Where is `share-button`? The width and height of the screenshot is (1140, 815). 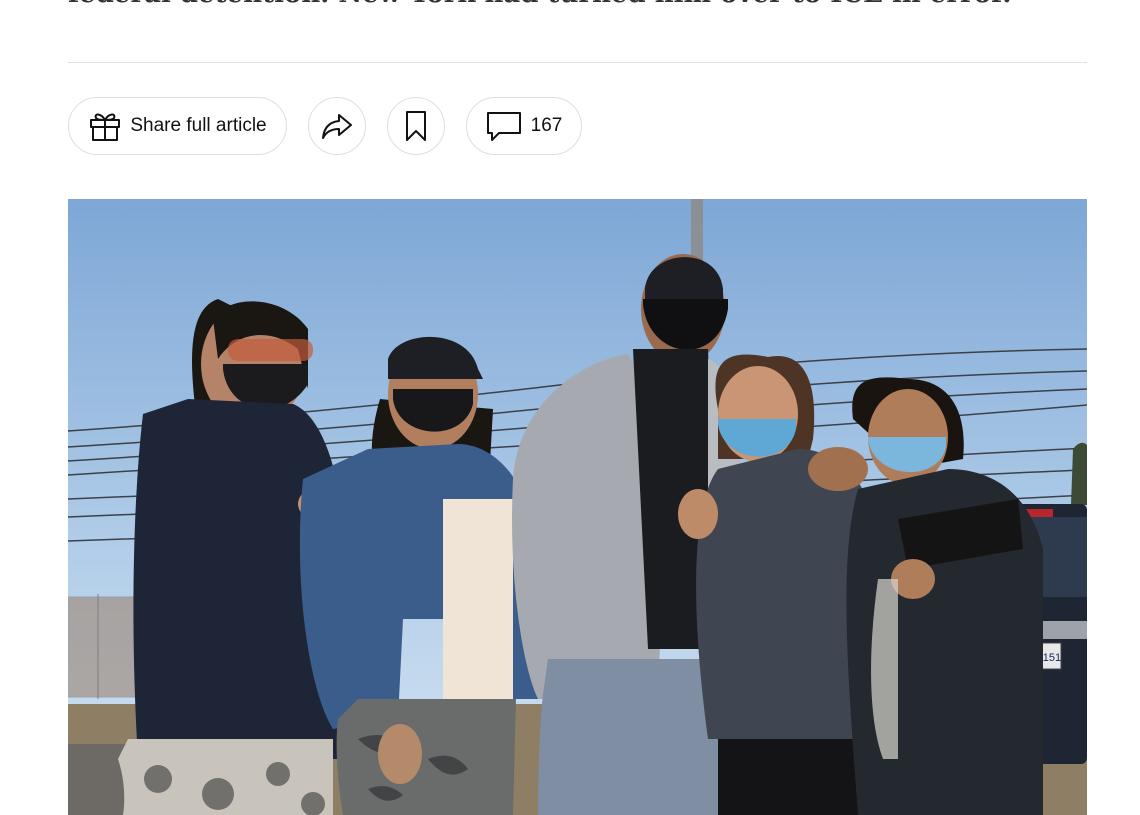
share-button is located at coordinates (337, 126).